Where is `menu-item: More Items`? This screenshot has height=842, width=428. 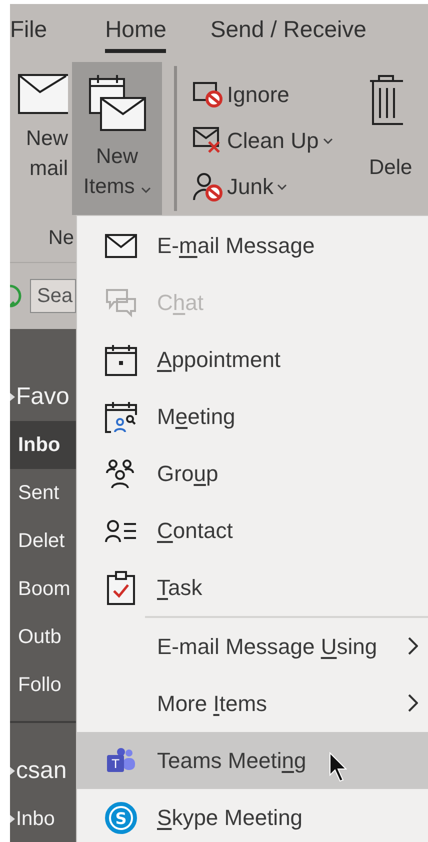
menu-item: More Items is located at coordinates (252, 703).